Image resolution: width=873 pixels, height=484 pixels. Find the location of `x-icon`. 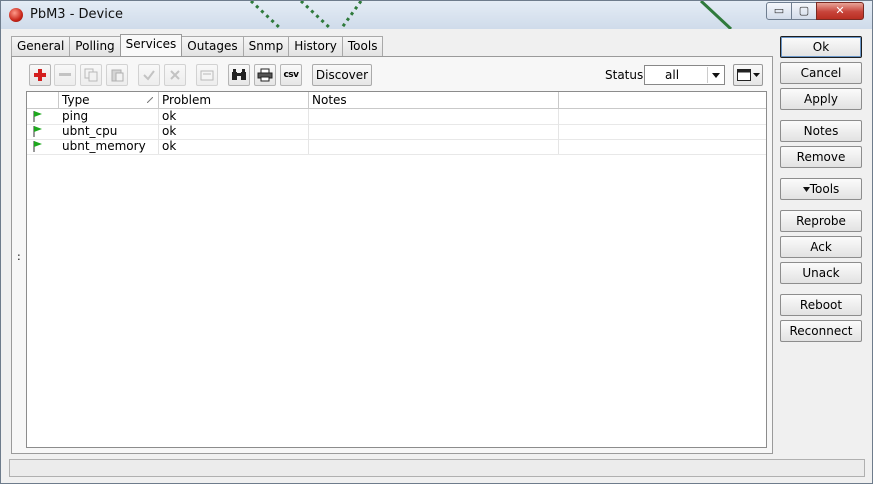

x-icon is located at coordinates (175, 75).